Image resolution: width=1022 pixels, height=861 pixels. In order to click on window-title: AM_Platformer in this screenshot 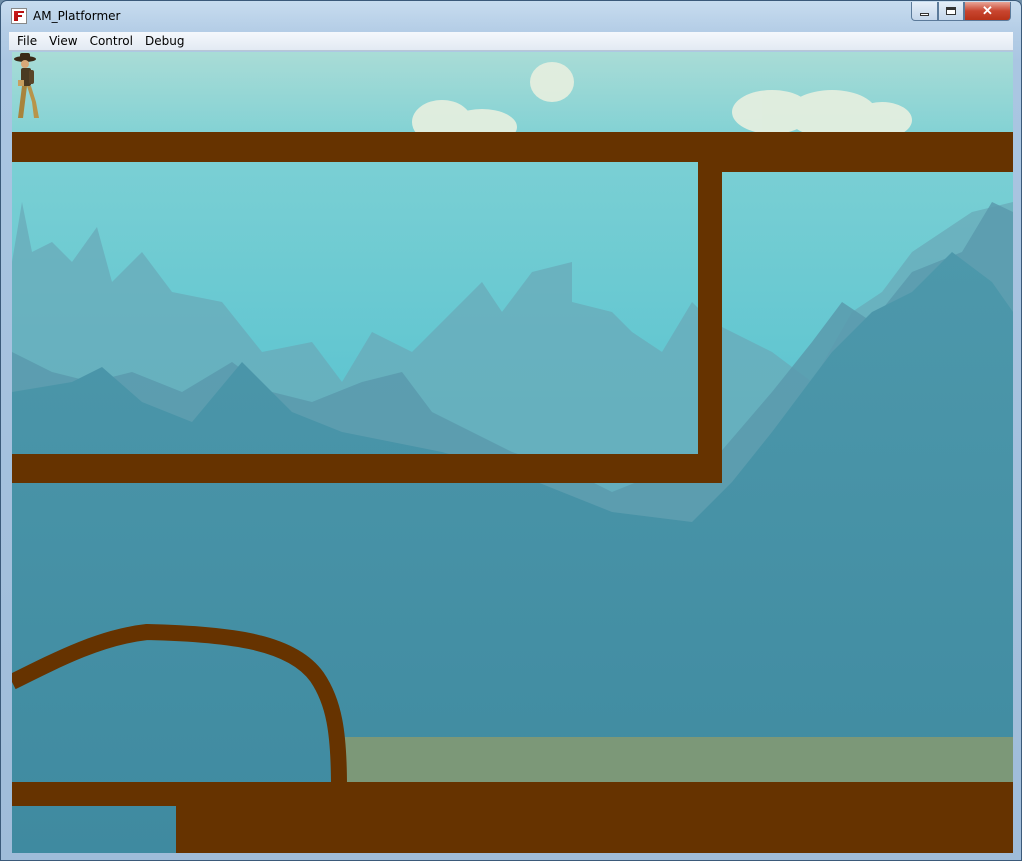, I will do `click(77, 16)`.